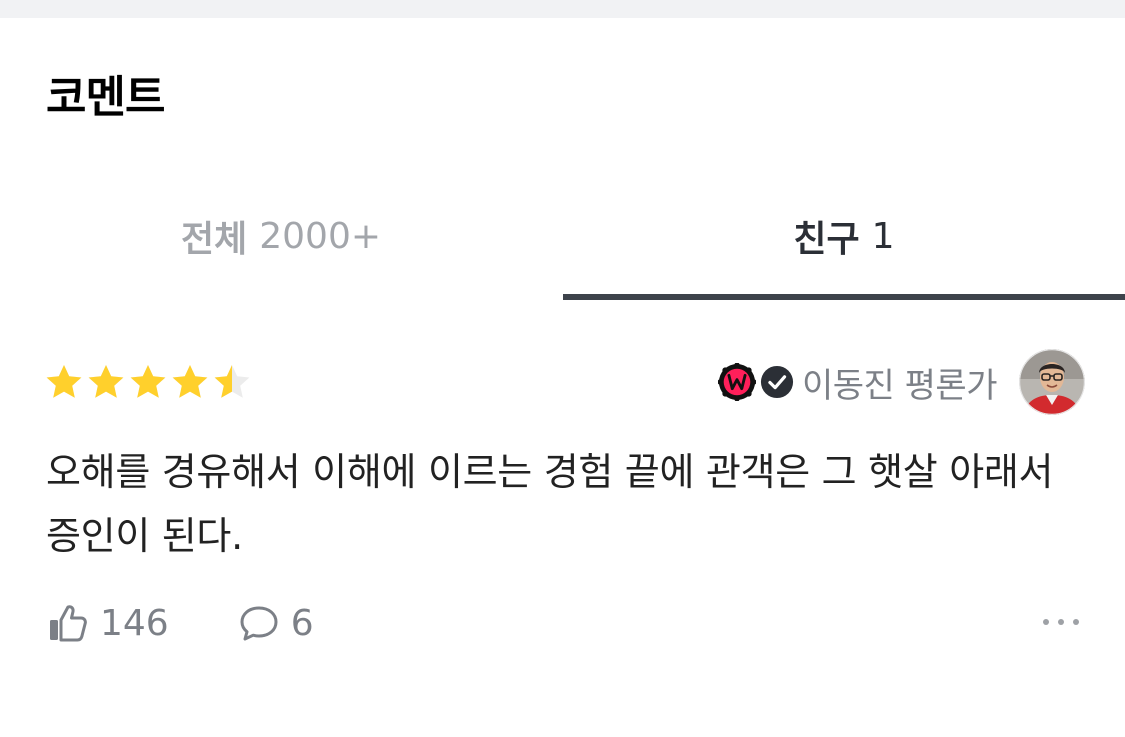 This screenshot has width=1125, height=737. Describe the element at coordinates (259, 623) in the screenshot. I see `speech-bubble-icon` at that location.